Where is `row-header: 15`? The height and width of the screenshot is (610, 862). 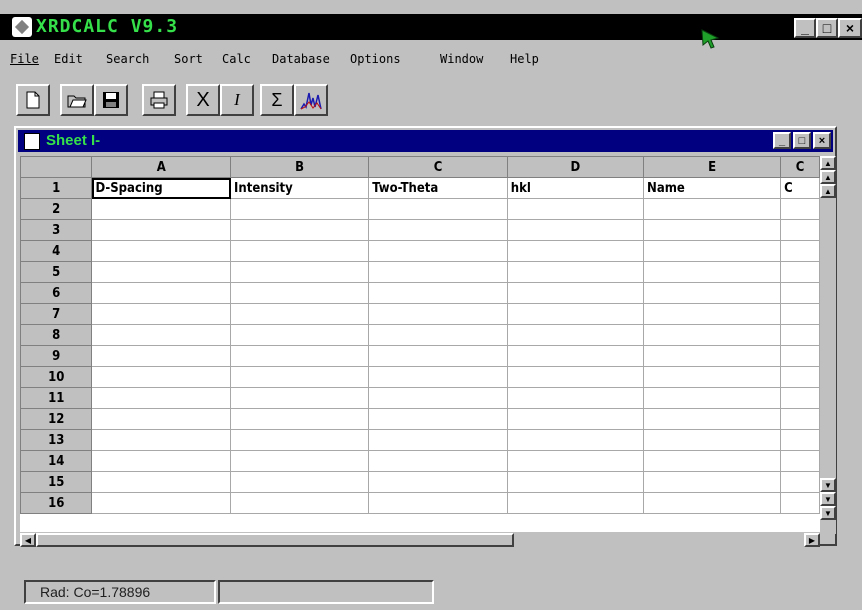 row-header: 15 is located at coordinates (56, 482).